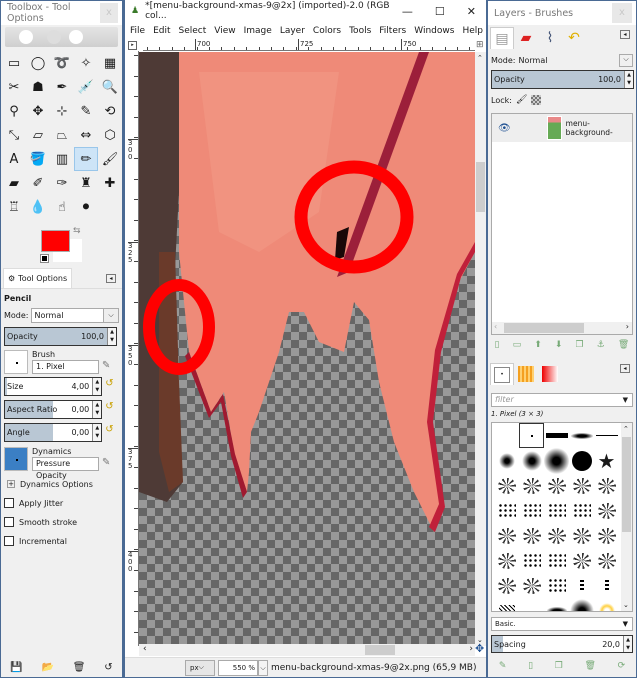 This screenshot has height=678, width=637. Describe the element at coordinates (292, 31) in the screenshot. I see `menu-layer: Layer` at that location.